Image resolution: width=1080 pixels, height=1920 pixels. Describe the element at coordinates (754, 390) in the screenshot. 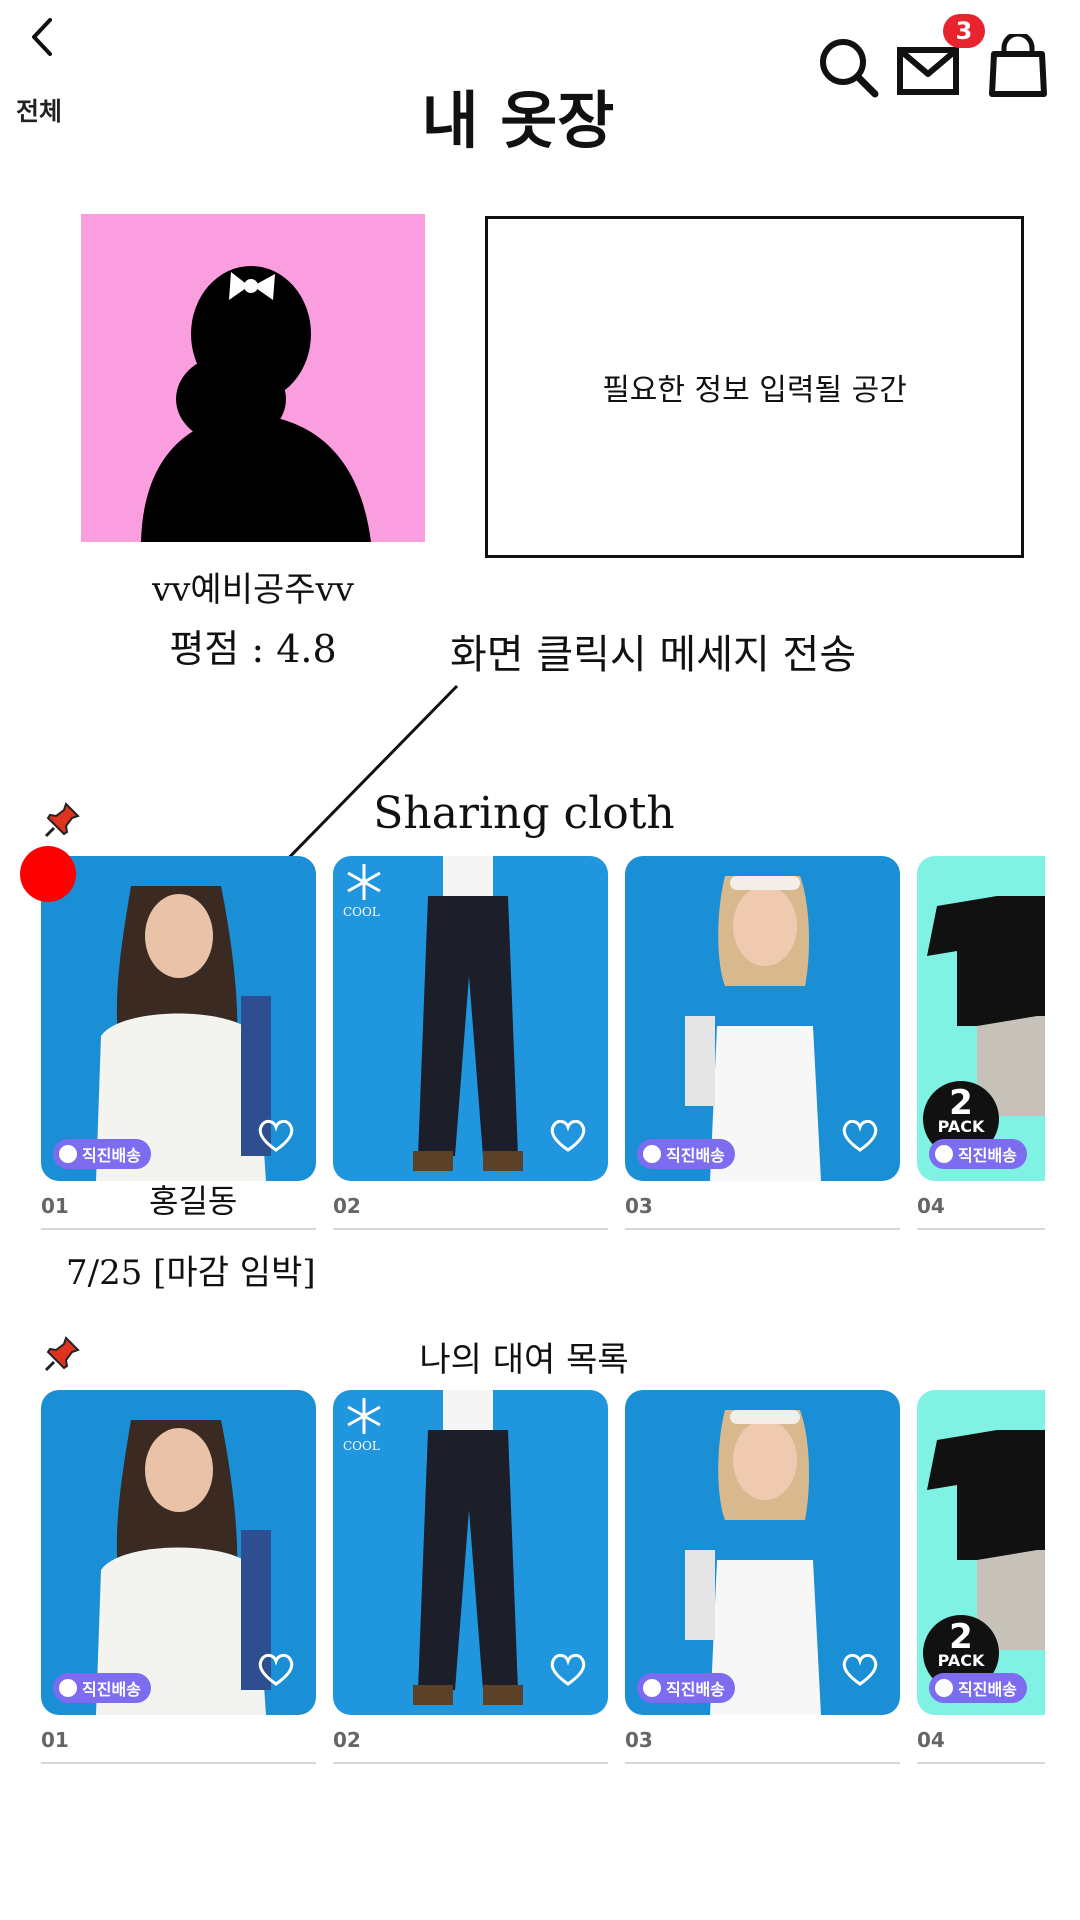

I see `info-placeholder: 필요한 정보 입력될 공간` at that location.